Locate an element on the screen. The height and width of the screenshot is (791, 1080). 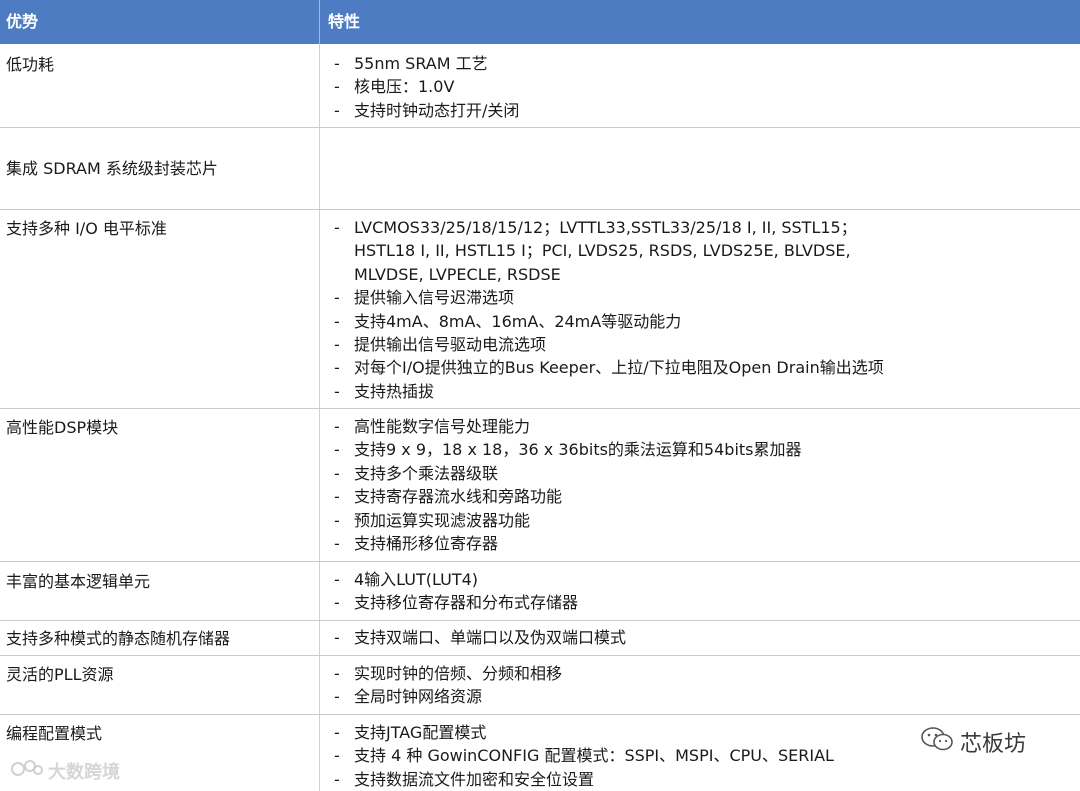
list-item: - 核电压：1.0V is located at coordinates (394, 87).